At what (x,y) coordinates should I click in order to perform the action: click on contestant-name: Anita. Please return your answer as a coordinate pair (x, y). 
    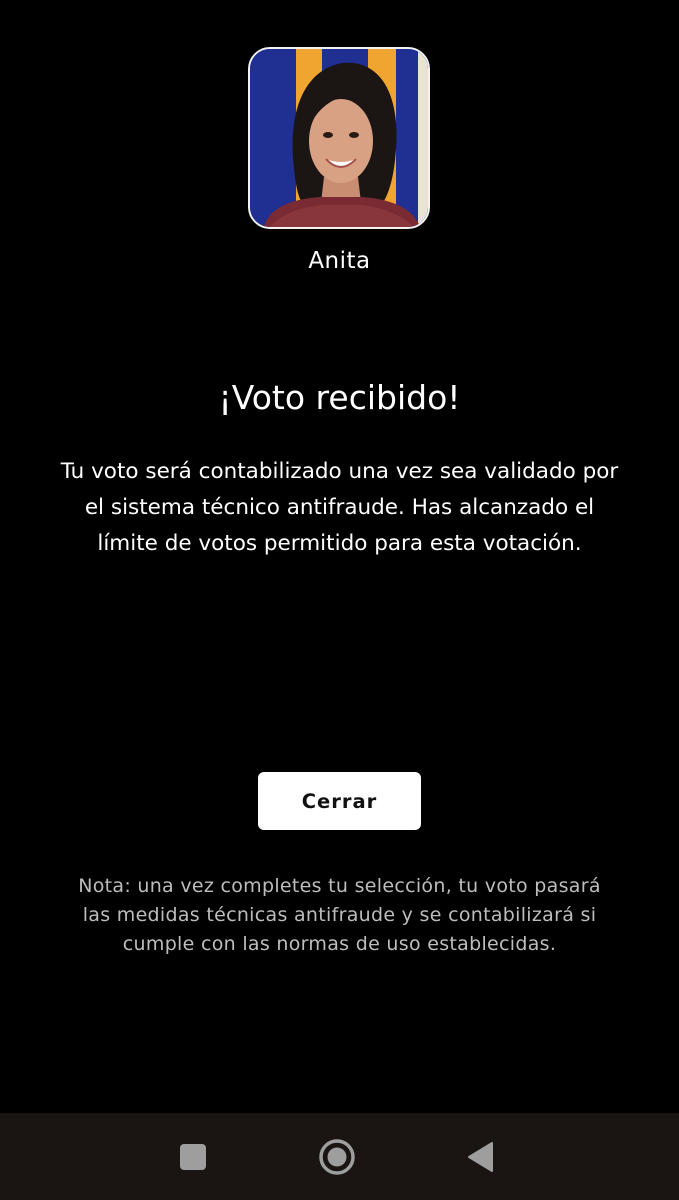
    Looking at the image, I should click on (339, 261).